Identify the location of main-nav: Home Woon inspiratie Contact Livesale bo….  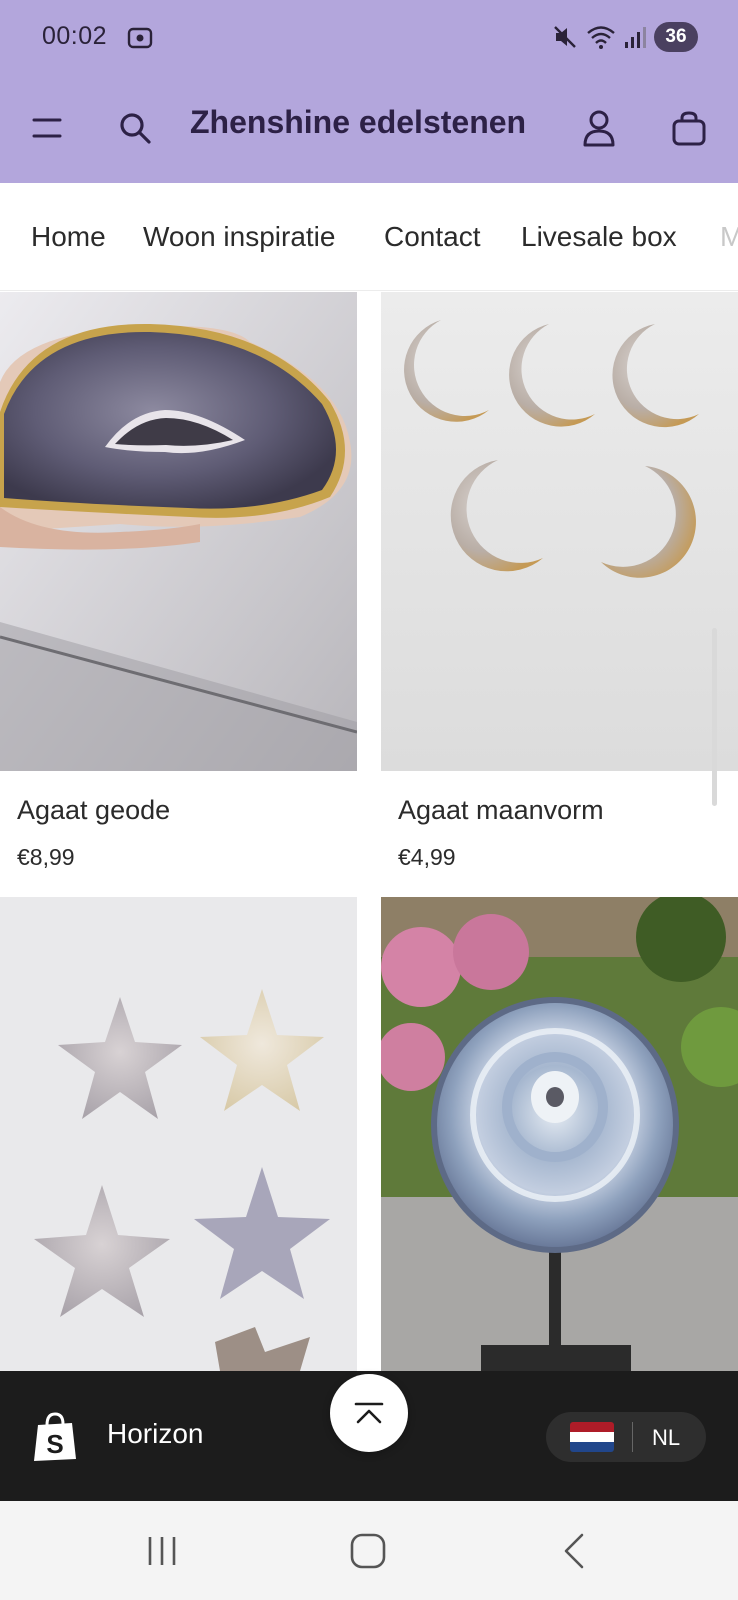
(369, 237).